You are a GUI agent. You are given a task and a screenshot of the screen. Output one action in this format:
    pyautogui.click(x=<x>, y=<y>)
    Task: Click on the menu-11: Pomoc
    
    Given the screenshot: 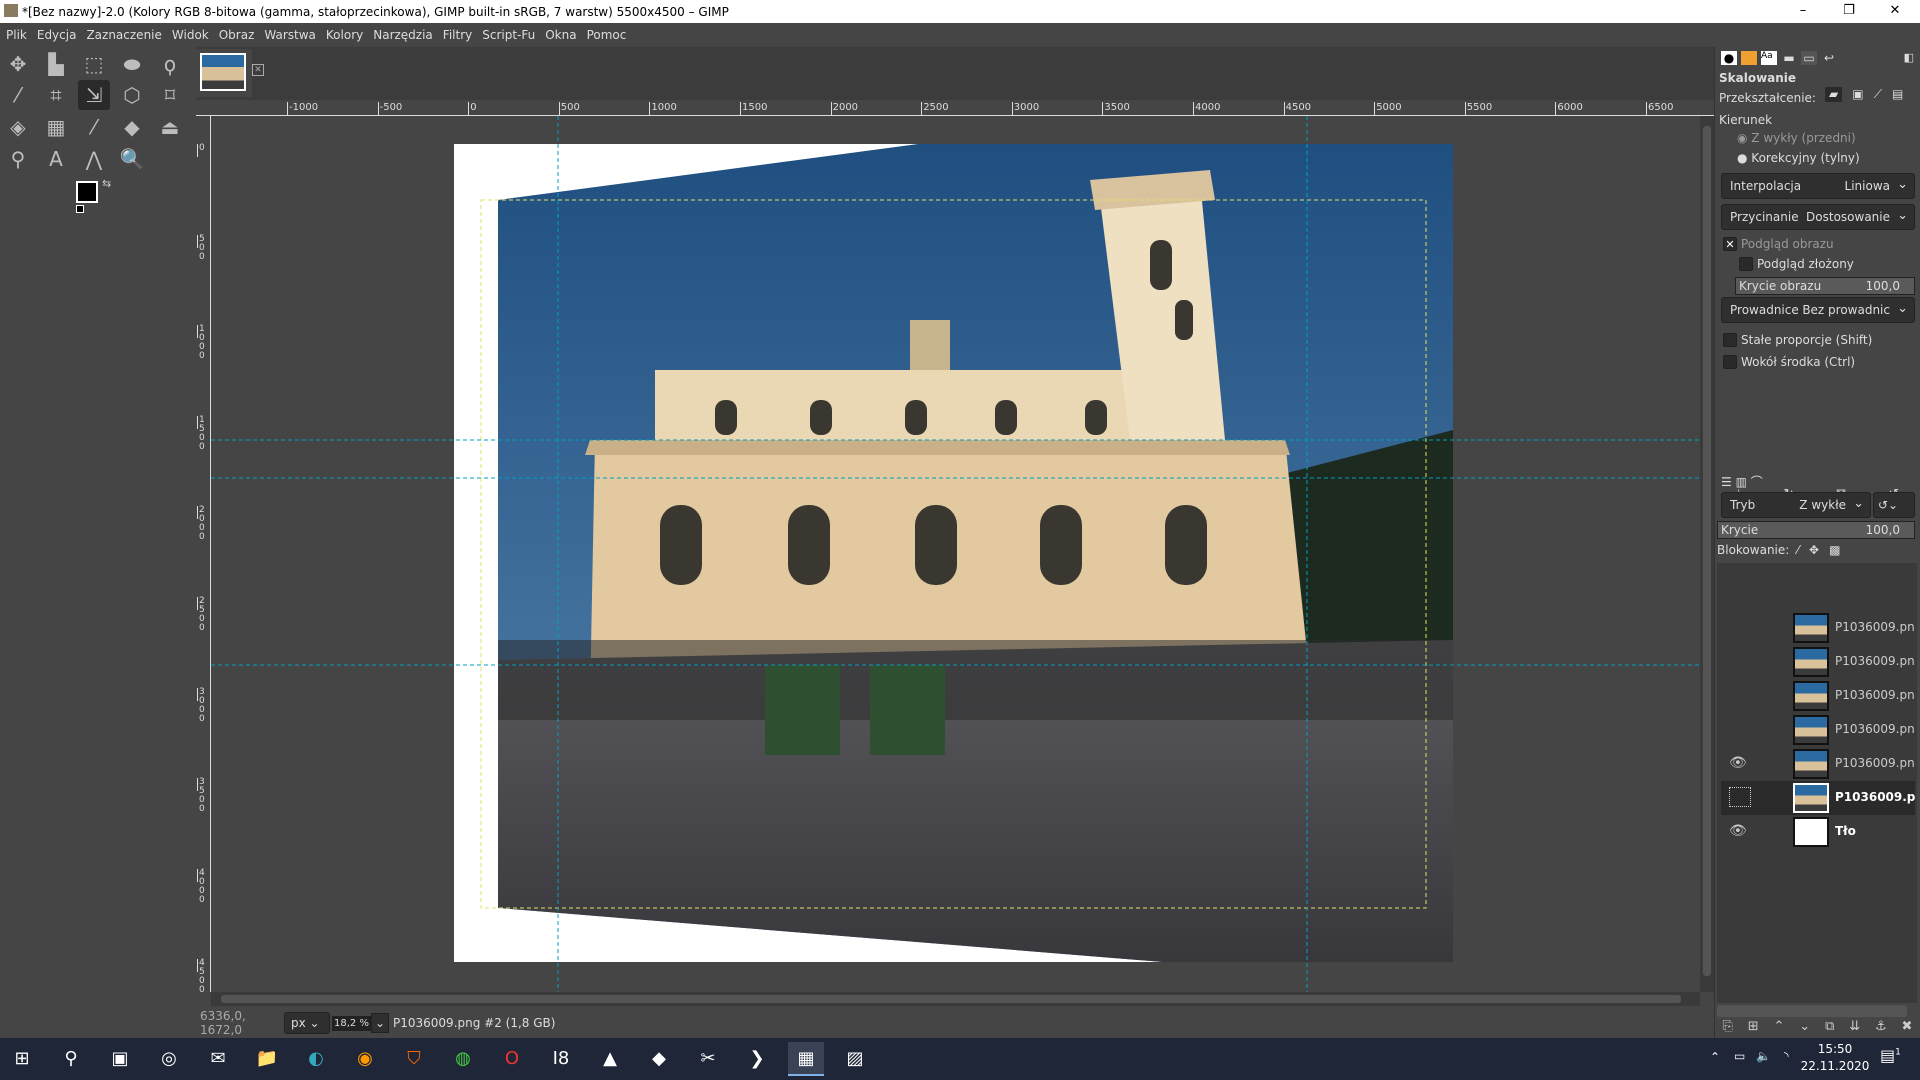 What is the action you would take?
    pyautogui.click(x=607, y=35)
    